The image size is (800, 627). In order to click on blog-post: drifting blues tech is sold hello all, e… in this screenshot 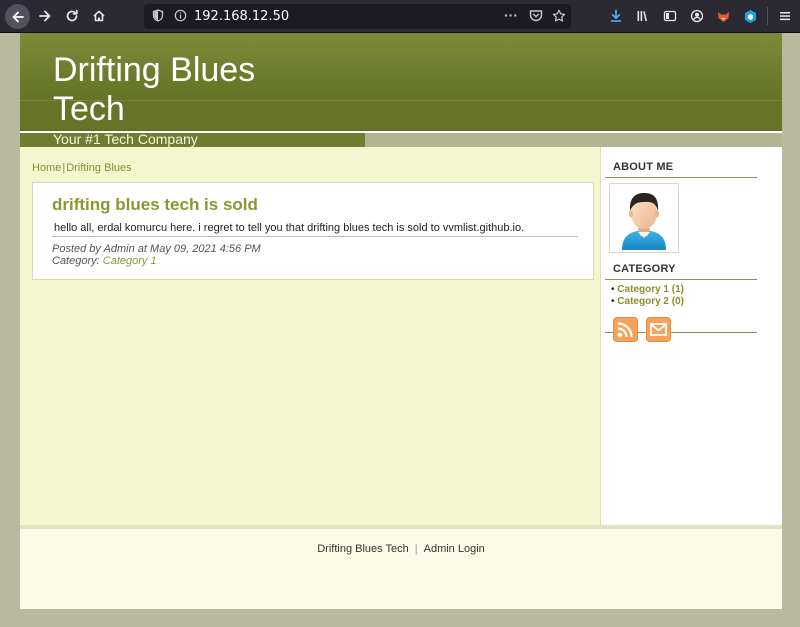, I will do `click(313, 231)`.